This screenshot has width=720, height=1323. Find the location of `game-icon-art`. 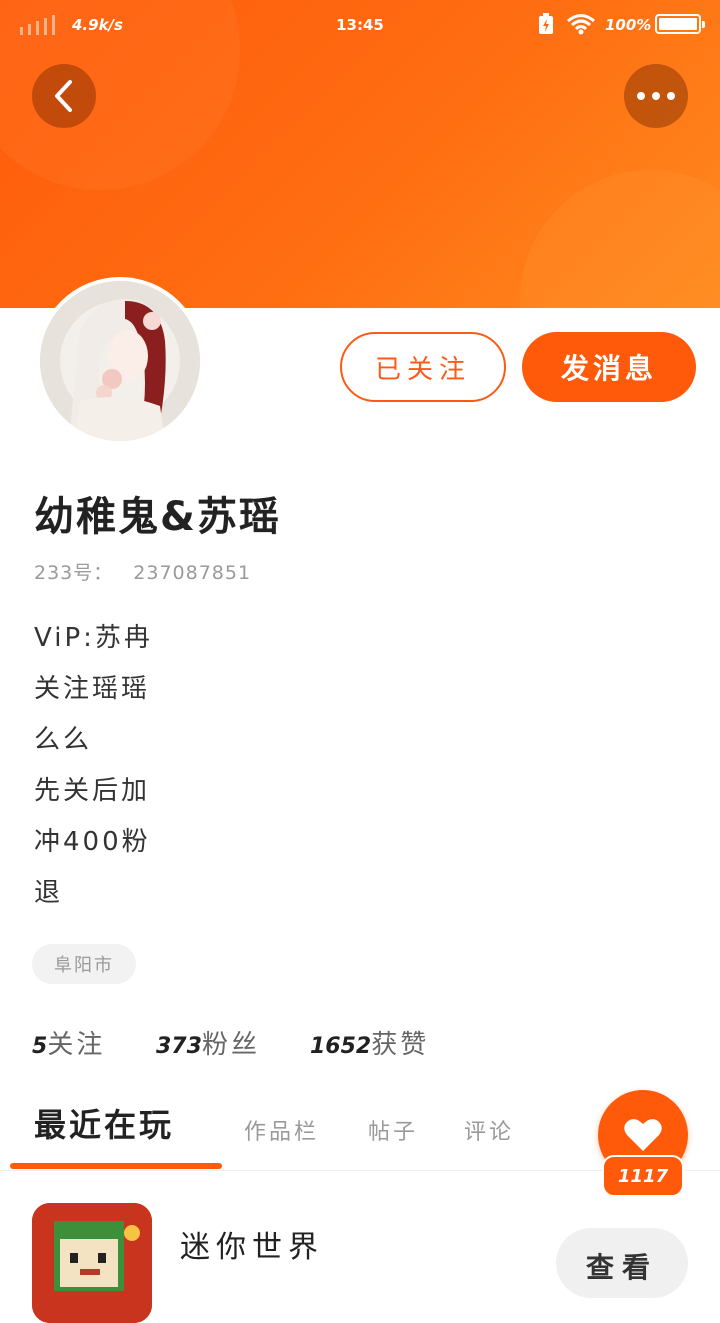

game-icon-art is located at coordinates (92, 1263).